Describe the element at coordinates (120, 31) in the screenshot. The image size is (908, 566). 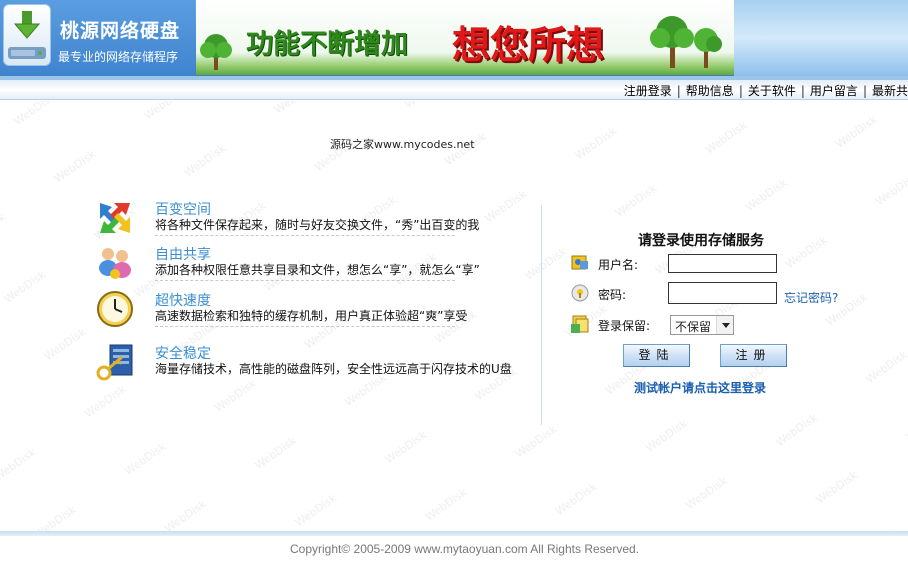
I see `logo-title: 桃源网络硬盘` at that location.